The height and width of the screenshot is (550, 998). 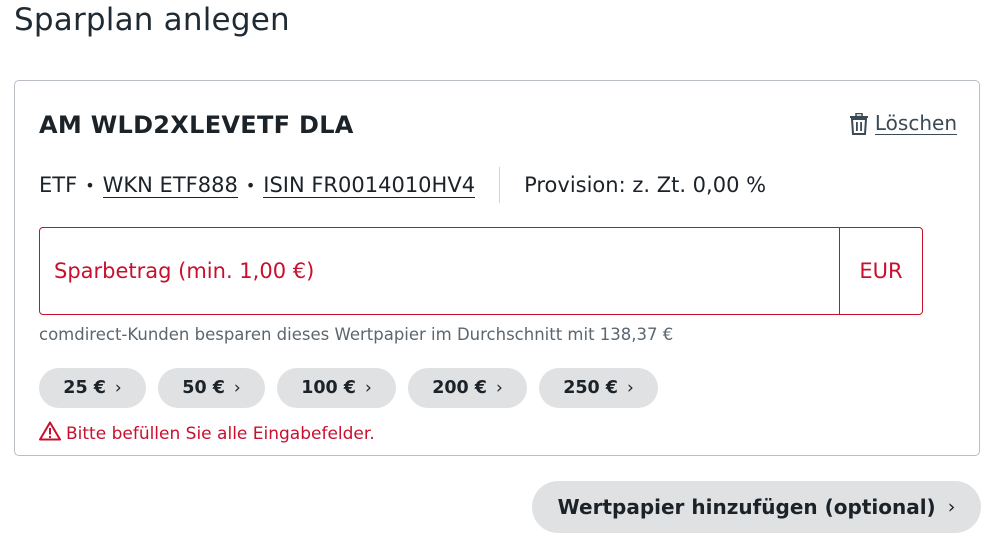 What do you see at coordinates (880, 271) in the screenshot?
I see `currency-label: EUR` at bounding box center [880, 271].